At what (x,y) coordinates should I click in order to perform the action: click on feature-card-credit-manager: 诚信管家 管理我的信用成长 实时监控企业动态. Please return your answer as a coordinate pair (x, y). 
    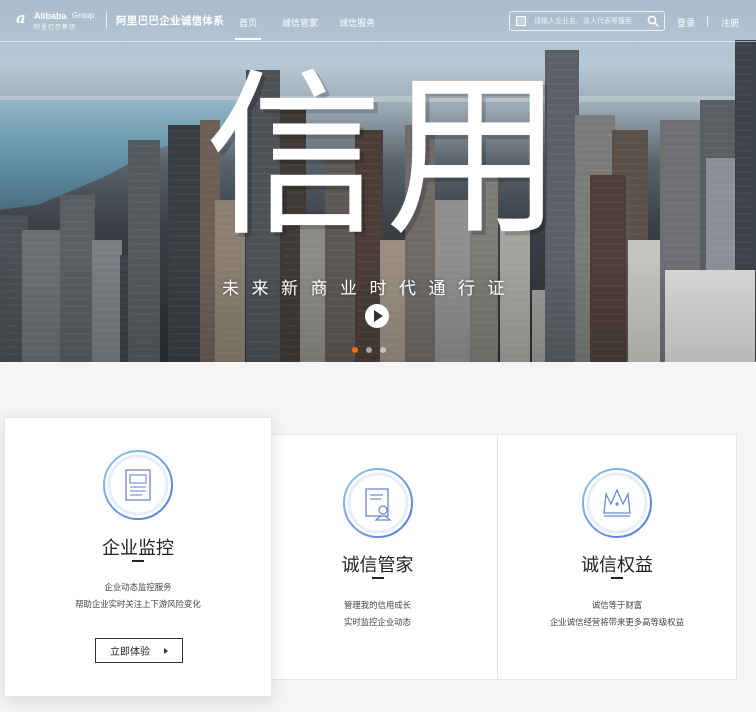
    Looking at the image, I should click on (377, 557).